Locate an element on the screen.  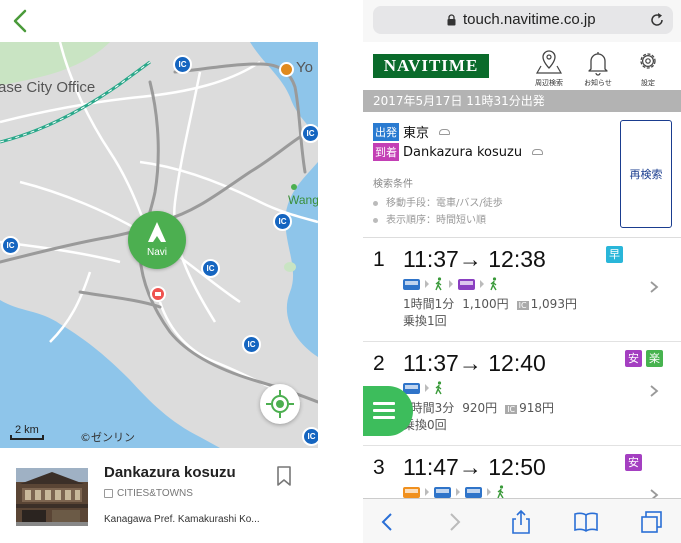
browser-address-area: touch.navitime.co.jp is located at coordinates (522, 21).